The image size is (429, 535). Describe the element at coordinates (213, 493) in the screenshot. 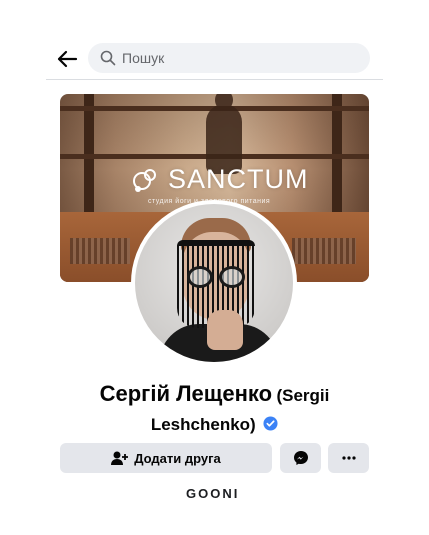

I see `gooni-watermark: GOONI` at that location.